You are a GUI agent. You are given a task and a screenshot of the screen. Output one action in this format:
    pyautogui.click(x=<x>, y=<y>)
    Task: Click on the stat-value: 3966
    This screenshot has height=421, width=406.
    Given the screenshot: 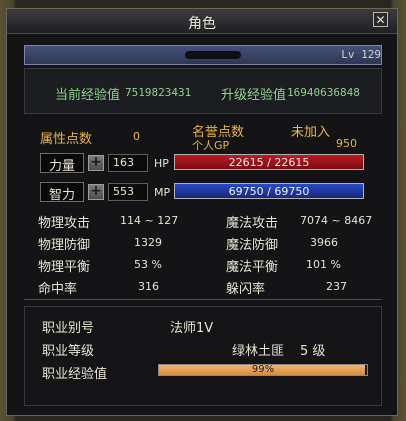 What is the action you would take?
    pyautogui.click(x=324, y=242)
    